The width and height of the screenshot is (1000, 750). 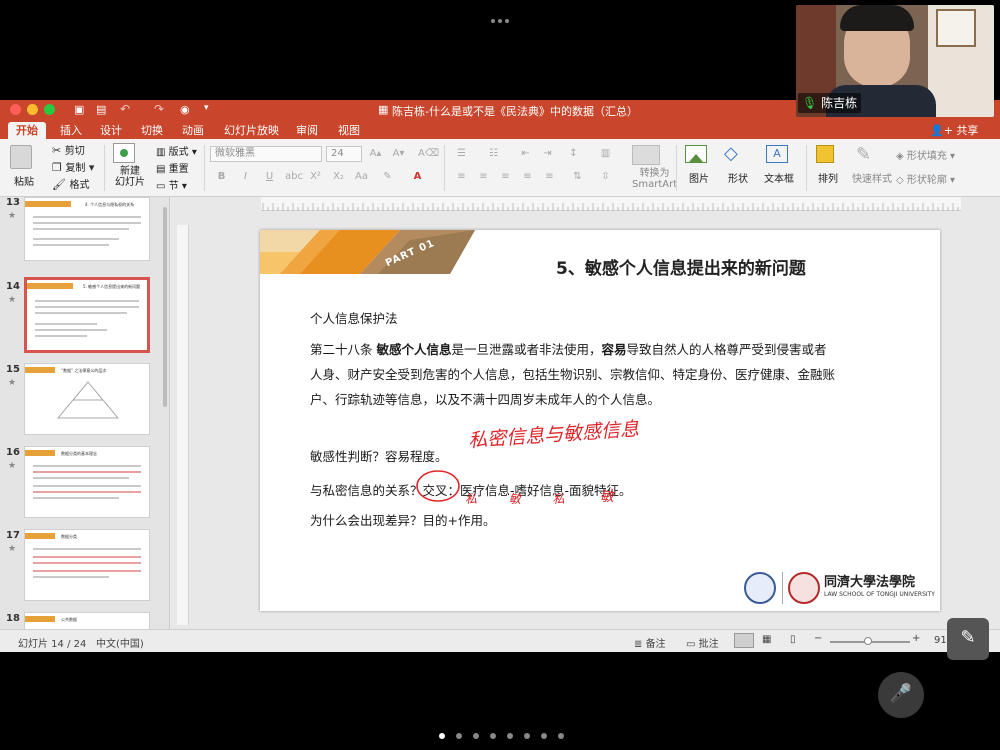 I want to click on language-indicator: 中文(中国), so click(x=120, y=642).